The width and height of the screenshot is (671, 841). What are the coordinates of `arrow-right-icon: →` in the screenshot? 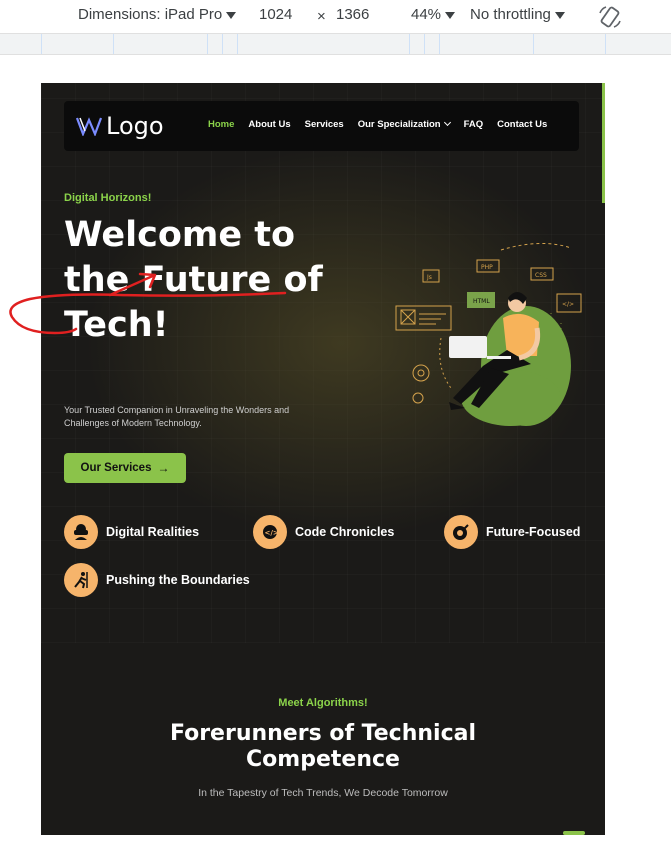 It's located at (163, 468).